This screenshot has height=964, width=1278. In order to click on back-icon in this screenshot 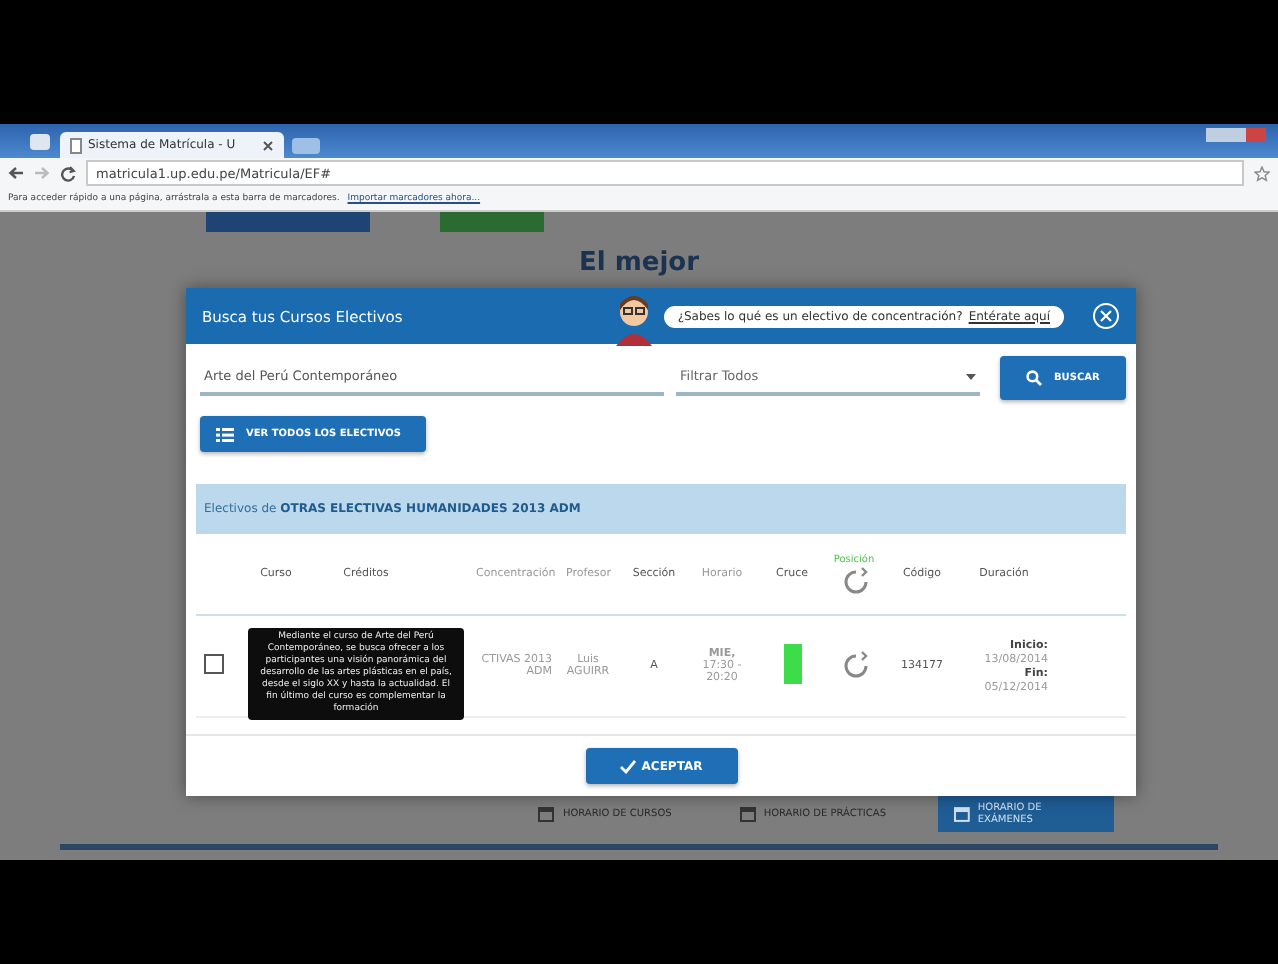, I will do `click(16, 173)`.